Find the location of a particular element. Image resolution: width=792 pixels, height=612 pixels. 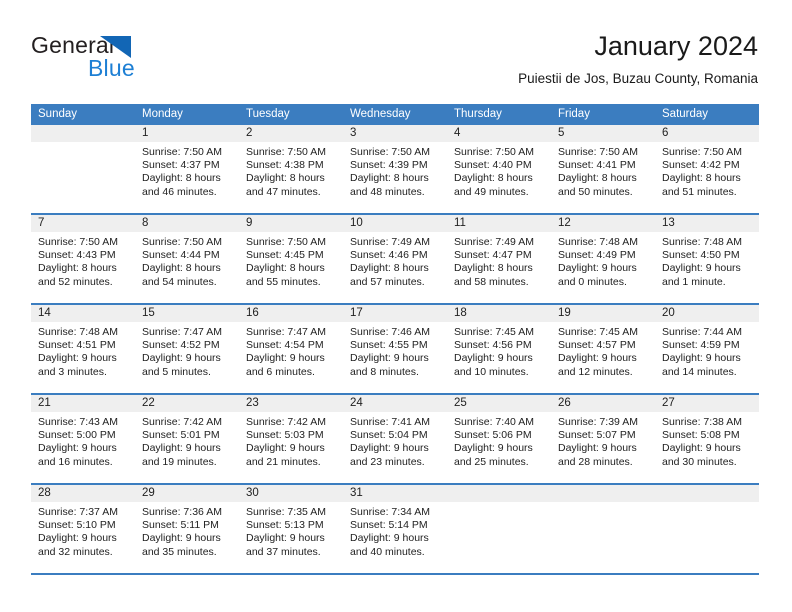

day-number: 18 is located at coordinates (499, 313).